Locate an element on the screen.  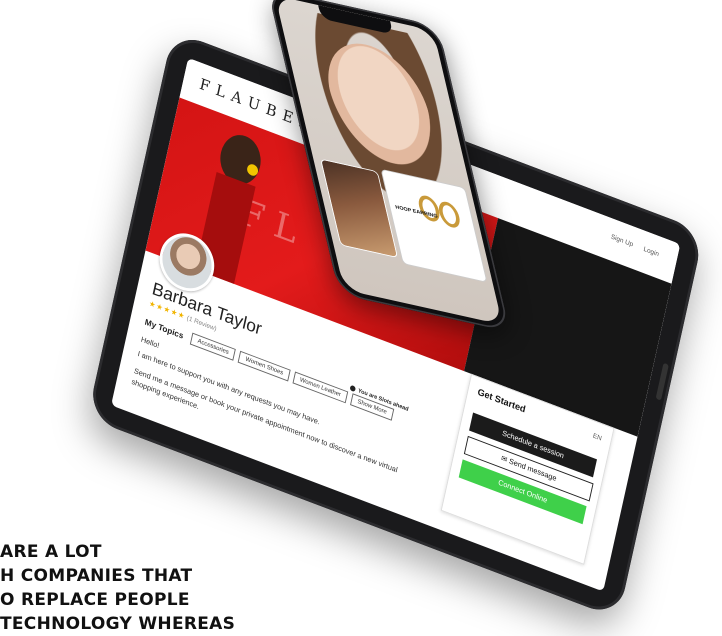
panel-title: Get Started is located at coordinates (501, 401).